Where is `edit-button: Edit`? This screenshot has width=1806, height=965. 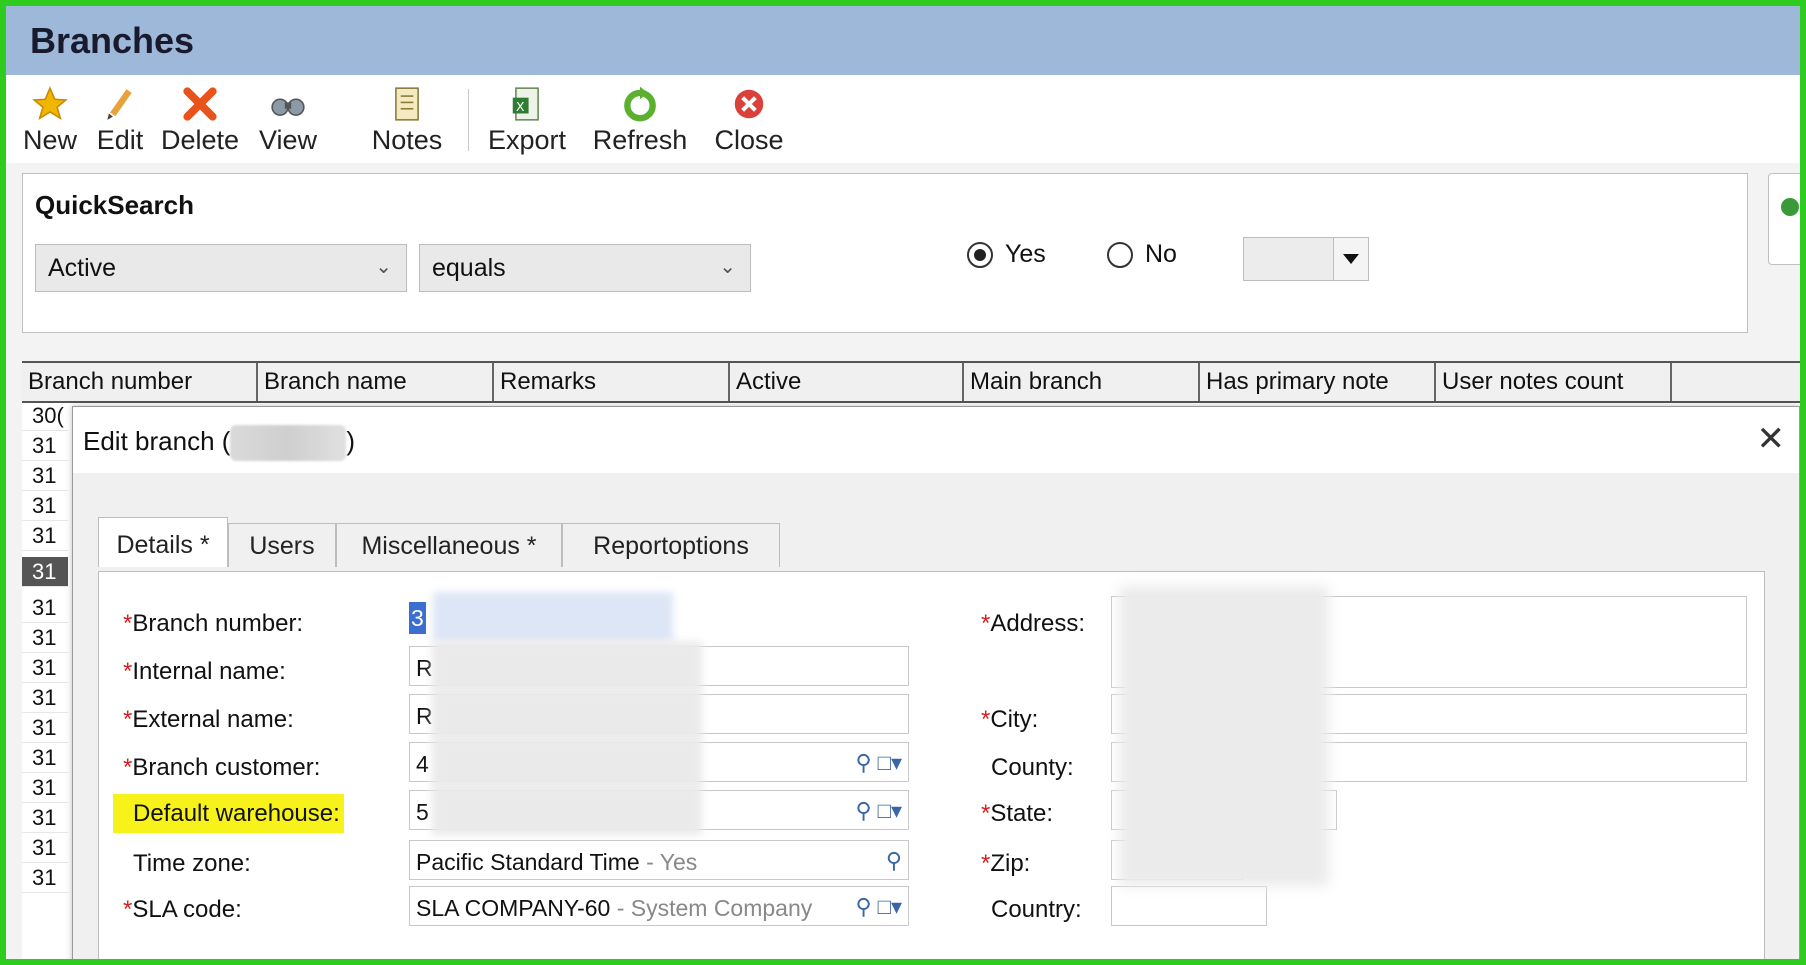
edit-button: Edit is located at coordinates (120, 121).